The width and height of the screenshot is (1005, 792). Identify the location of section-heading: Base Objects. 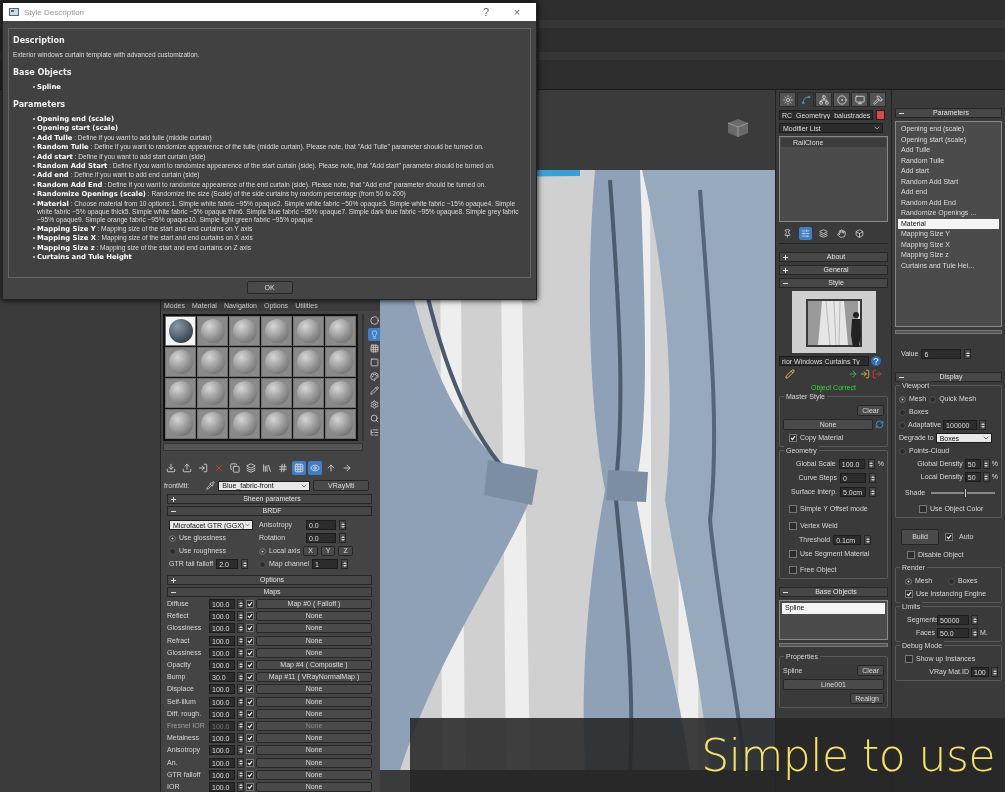
(43, 72).